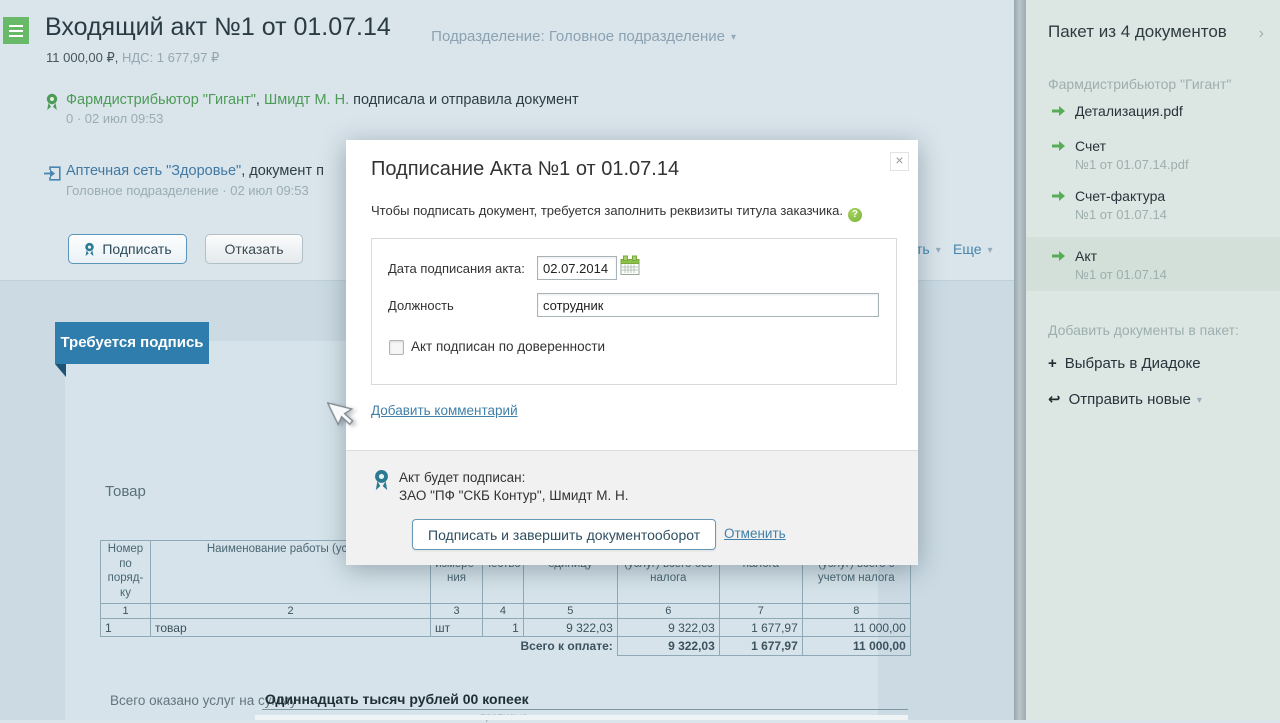 This screenshot has width=1280, height=723. I want to click on selected-doc-highlight, so click(1153, 264).